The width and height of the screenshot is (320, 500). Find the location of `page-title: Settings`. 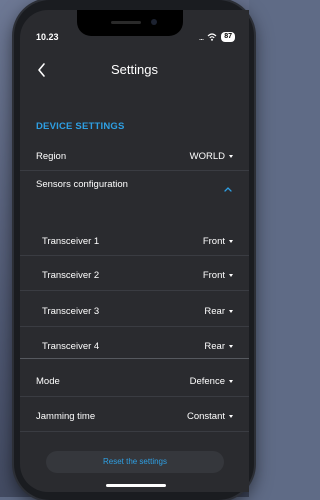

page-title: Settings is located at coordinates (134, 69).